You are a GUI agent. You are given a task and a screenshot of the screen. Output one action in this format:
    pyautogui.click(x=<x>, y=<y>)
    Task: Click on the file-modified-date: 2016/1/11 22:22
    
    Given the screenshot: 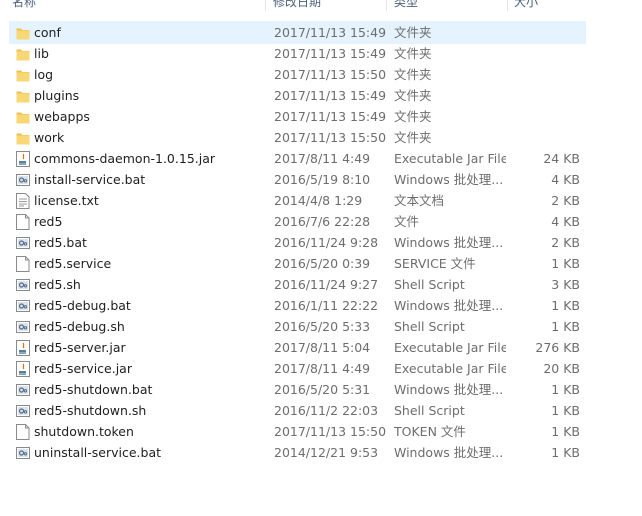 What is the action you would take?
    pyautogui.click(x=326, y=305)
    